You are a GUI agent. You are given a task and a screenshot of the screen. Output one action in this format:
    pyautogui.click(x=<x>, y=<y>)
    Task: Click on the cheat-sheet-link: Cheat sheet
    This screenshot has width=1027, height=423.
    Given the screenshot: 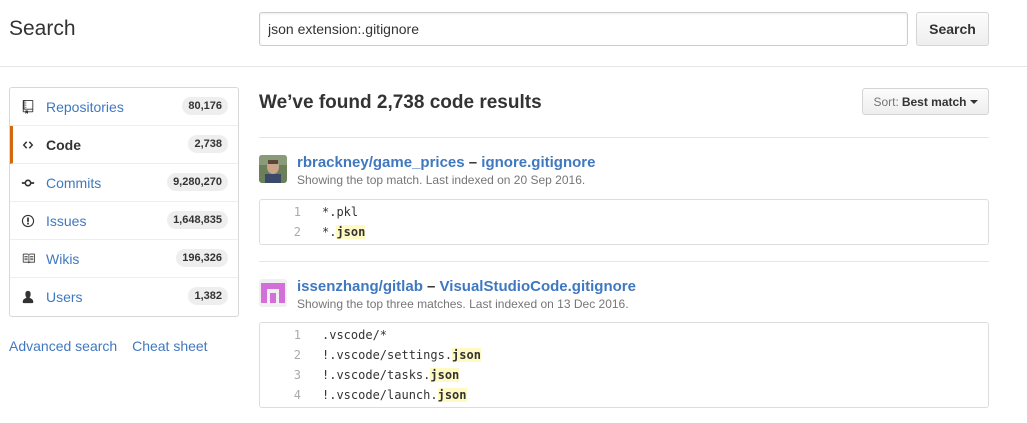 What is the action you would take?
    pyautogui.click(x=170, y=346)
    